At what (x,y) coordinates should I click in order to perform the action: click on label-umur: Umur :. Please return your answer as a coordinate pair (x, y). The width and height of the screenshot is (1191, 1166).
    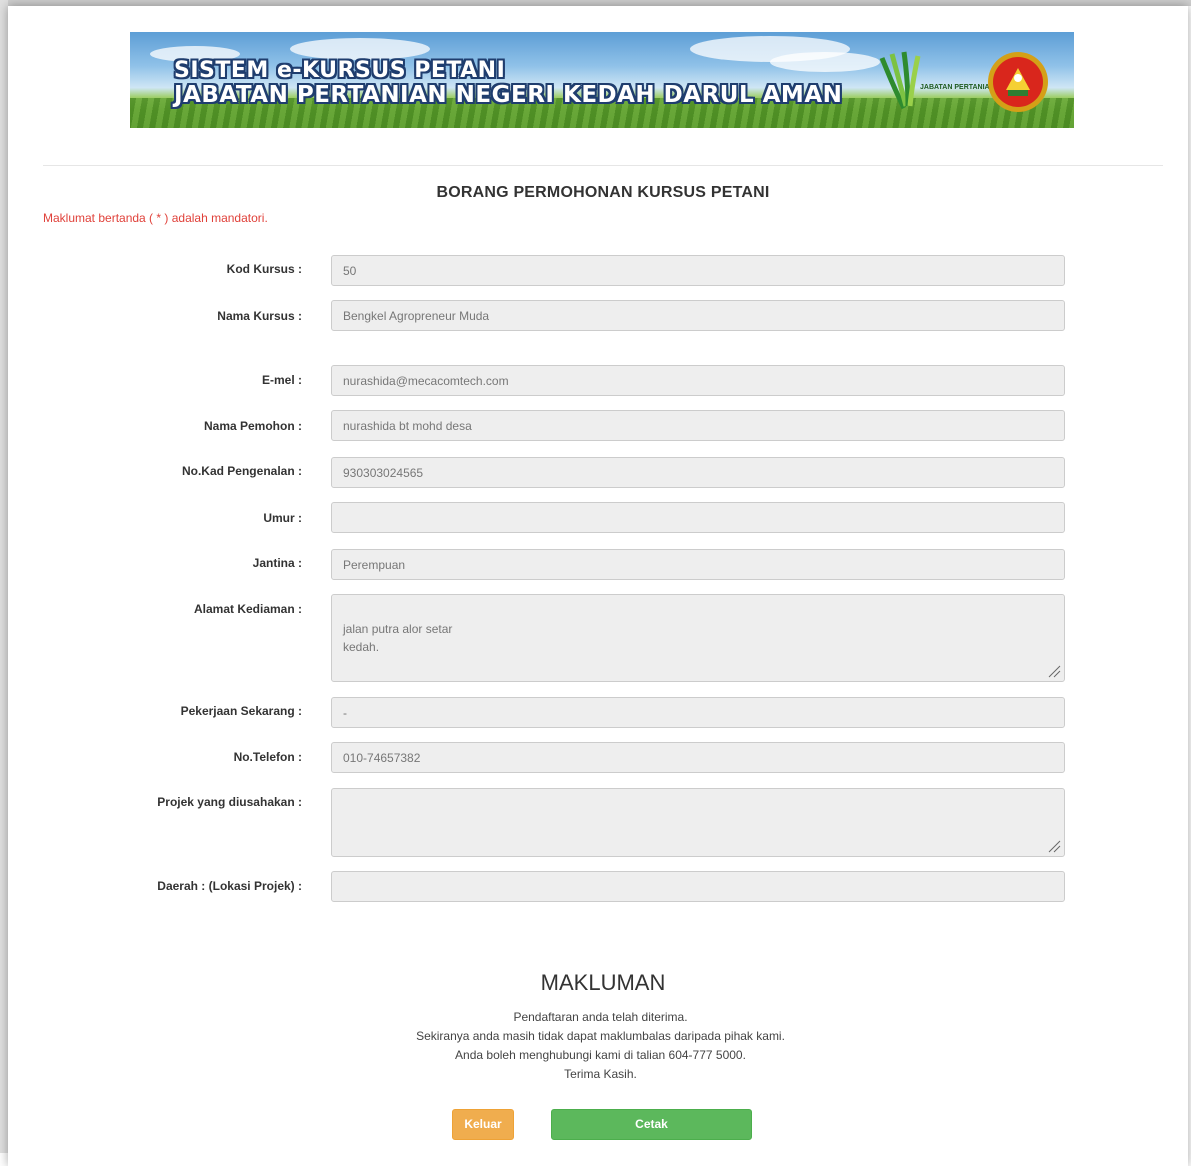
    Looking at the image, I should click on (282, 518).